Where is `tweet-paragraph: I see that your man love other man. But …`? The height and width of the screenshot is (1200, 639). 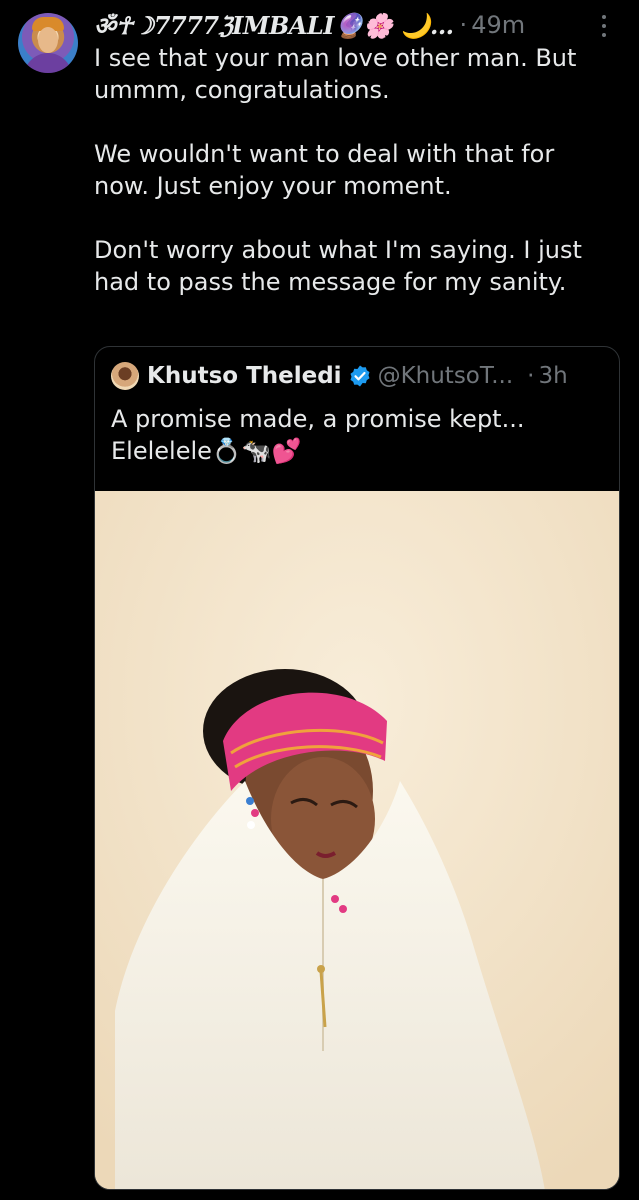
tweet-paragraph: I see that your man love other man. But … is located at coordinates (335, 74).